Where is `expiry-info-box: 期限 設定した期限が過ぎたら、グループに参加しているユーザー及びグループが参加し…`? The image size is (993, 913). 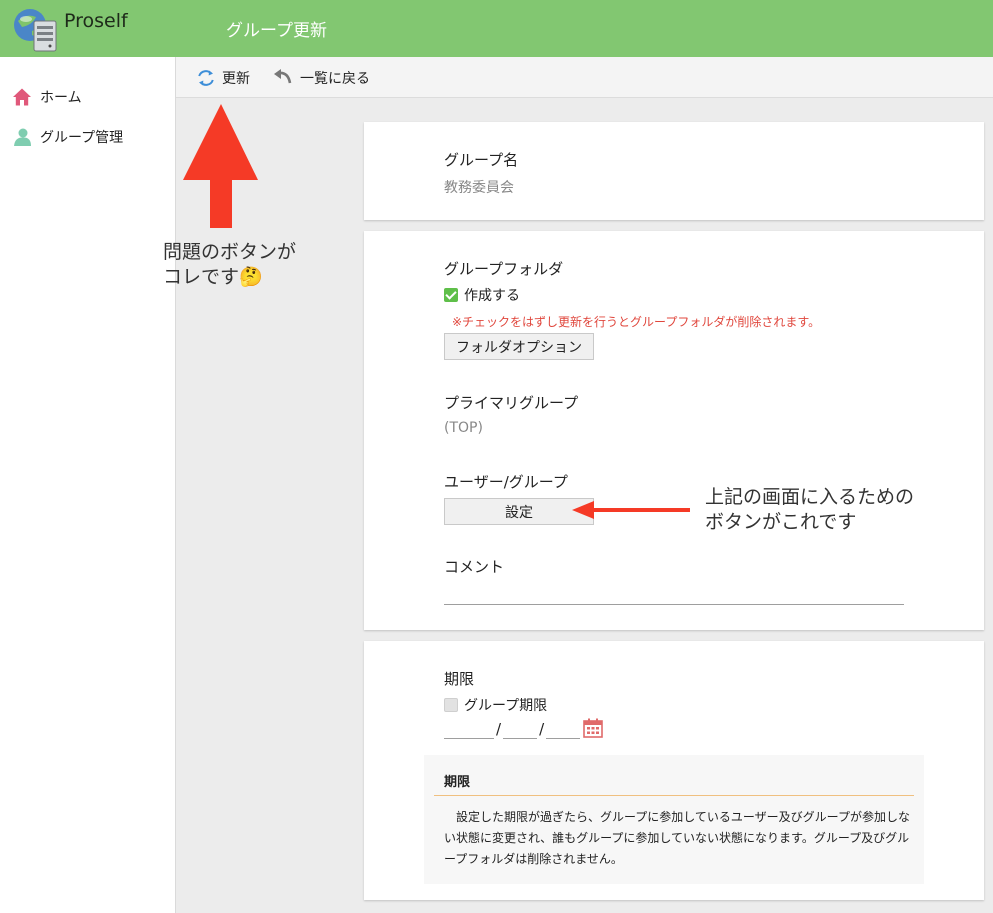
expiry-info-box: 期限 設定した期限が過ぎたら、グループに参加しているユーザー及びグループが参加し… is located at coordinates (674, 819).